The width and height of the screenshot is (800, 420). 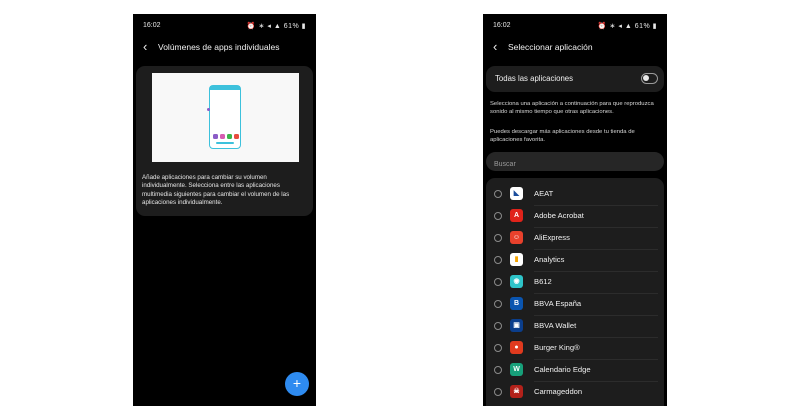 What do you see at coordinates (555, 325) in the screenshot?
I see `app-name: BBVA Wallet` at bounding box center [555, 325].